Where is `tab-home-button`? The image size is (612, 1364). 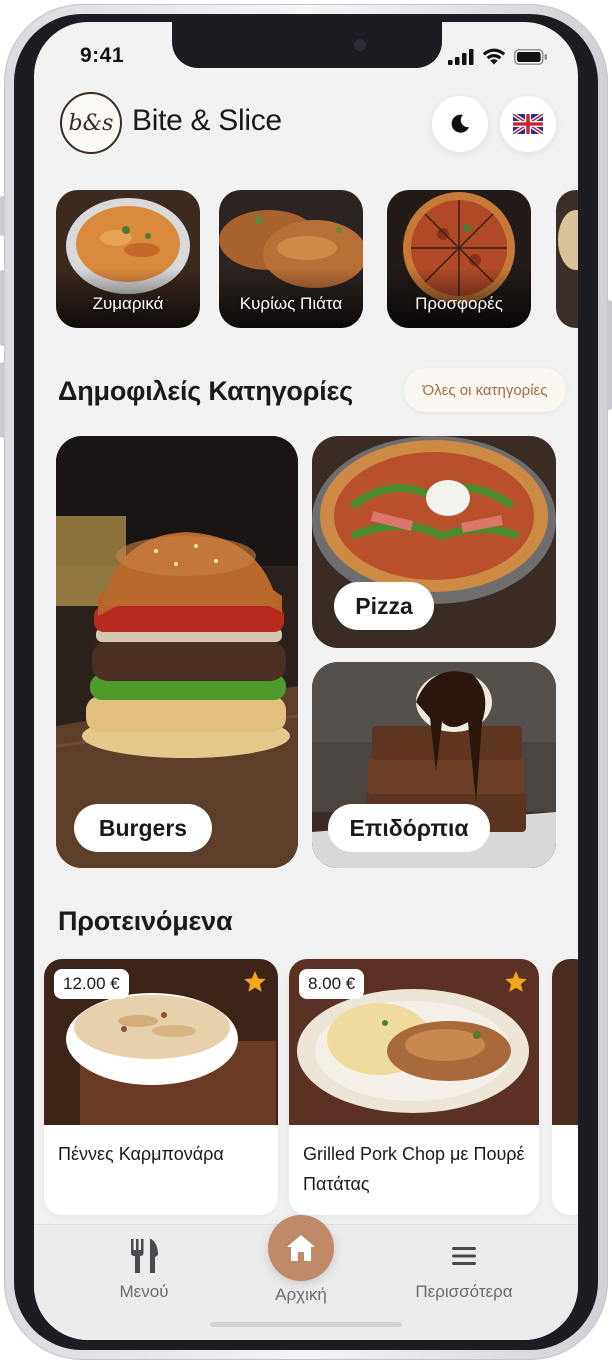 tab-home-button is located at coordinates (301, 1248).